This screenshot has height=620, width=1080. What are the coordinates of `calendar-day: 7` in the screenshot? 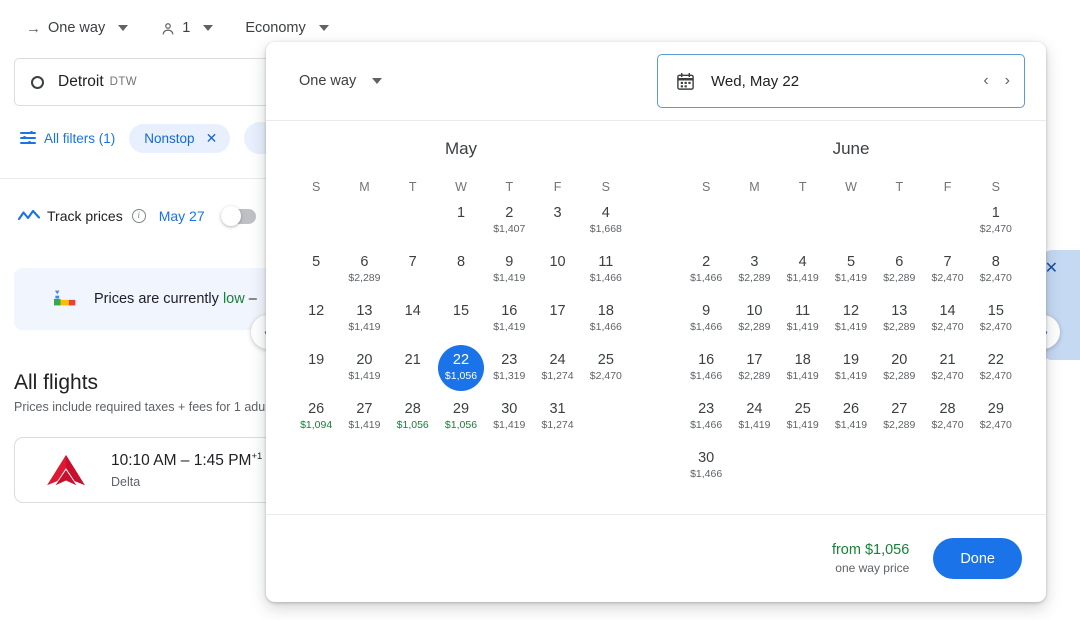 It's located at (413, 275).